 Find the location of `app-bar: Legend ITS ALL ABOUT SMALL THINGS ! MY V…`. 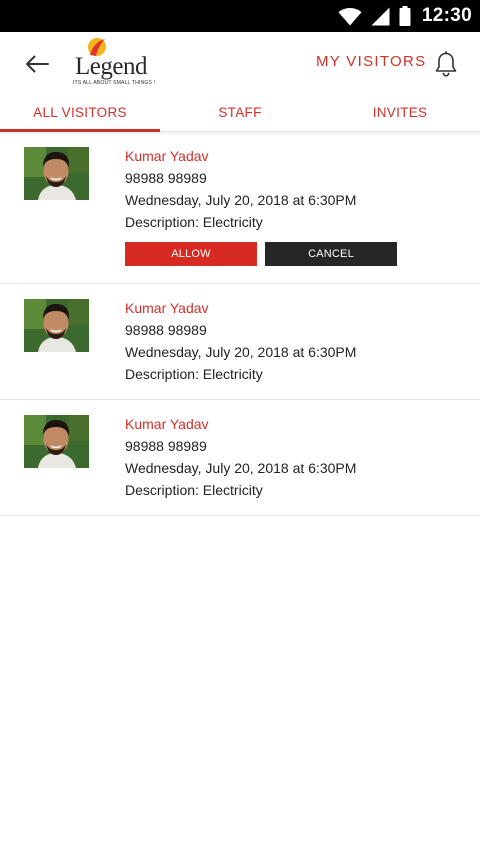

app-bar: Legend ITS ALL ABOUT SMALL THINGS ! MY V… is located at coordinates (240, 64).